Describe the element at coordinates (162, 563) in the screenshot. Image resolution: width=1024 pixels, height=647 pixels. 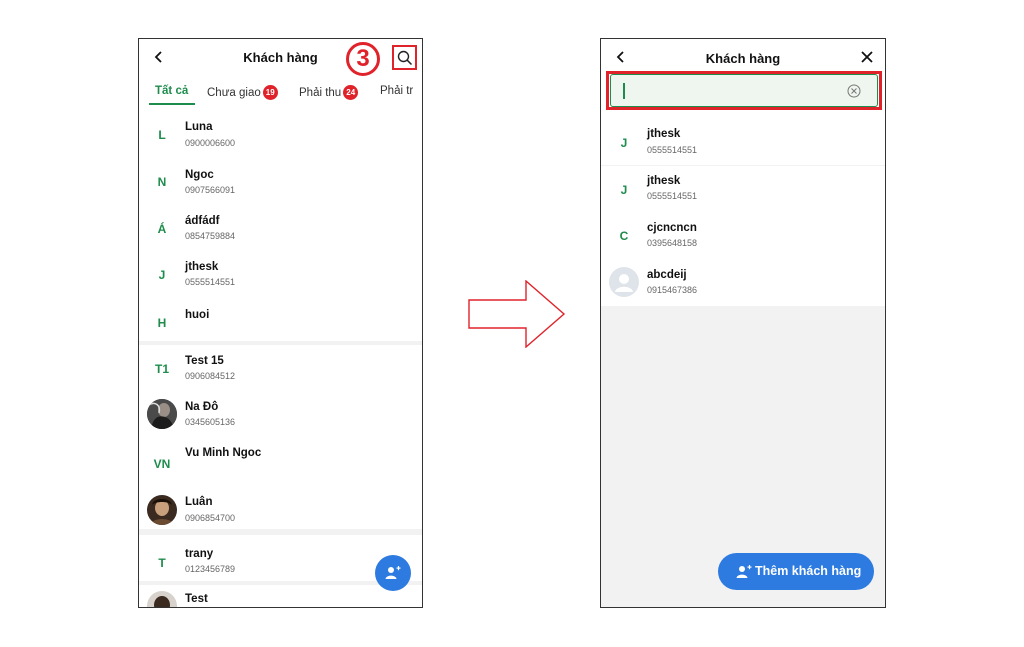
I see `initial-avatar: T` at that location.